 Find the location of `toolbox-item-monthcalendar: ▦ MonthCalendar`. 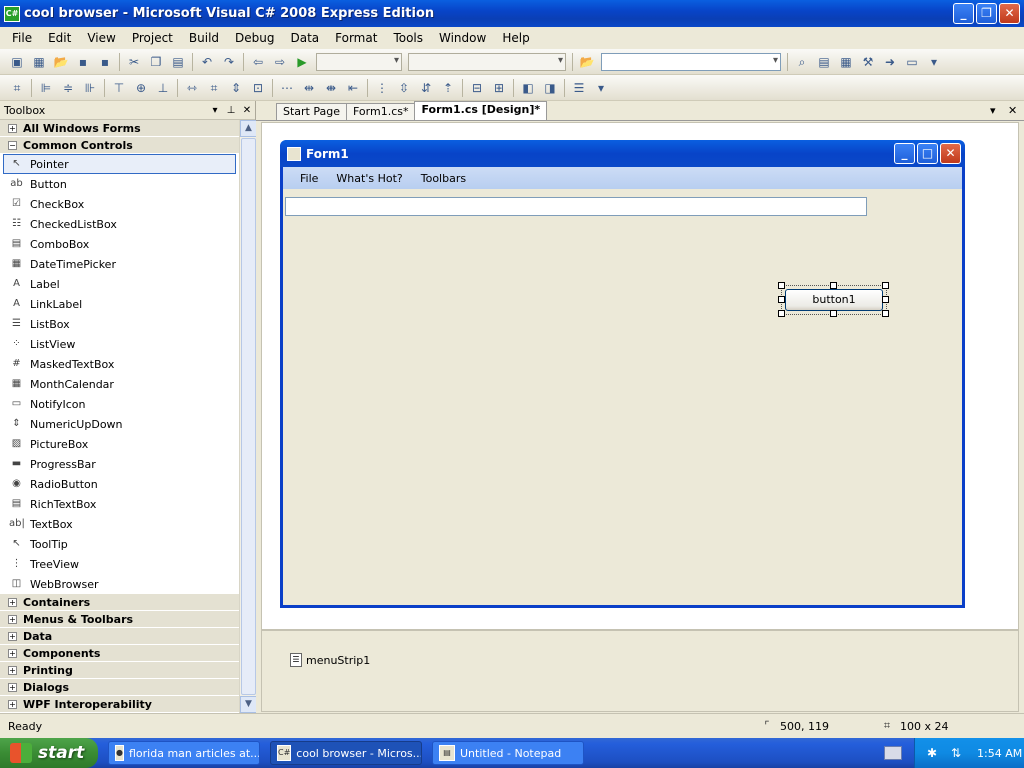

toolbox-item-monthcalendar: ▦ MonthCalendar is located at coordinates (119, 384).